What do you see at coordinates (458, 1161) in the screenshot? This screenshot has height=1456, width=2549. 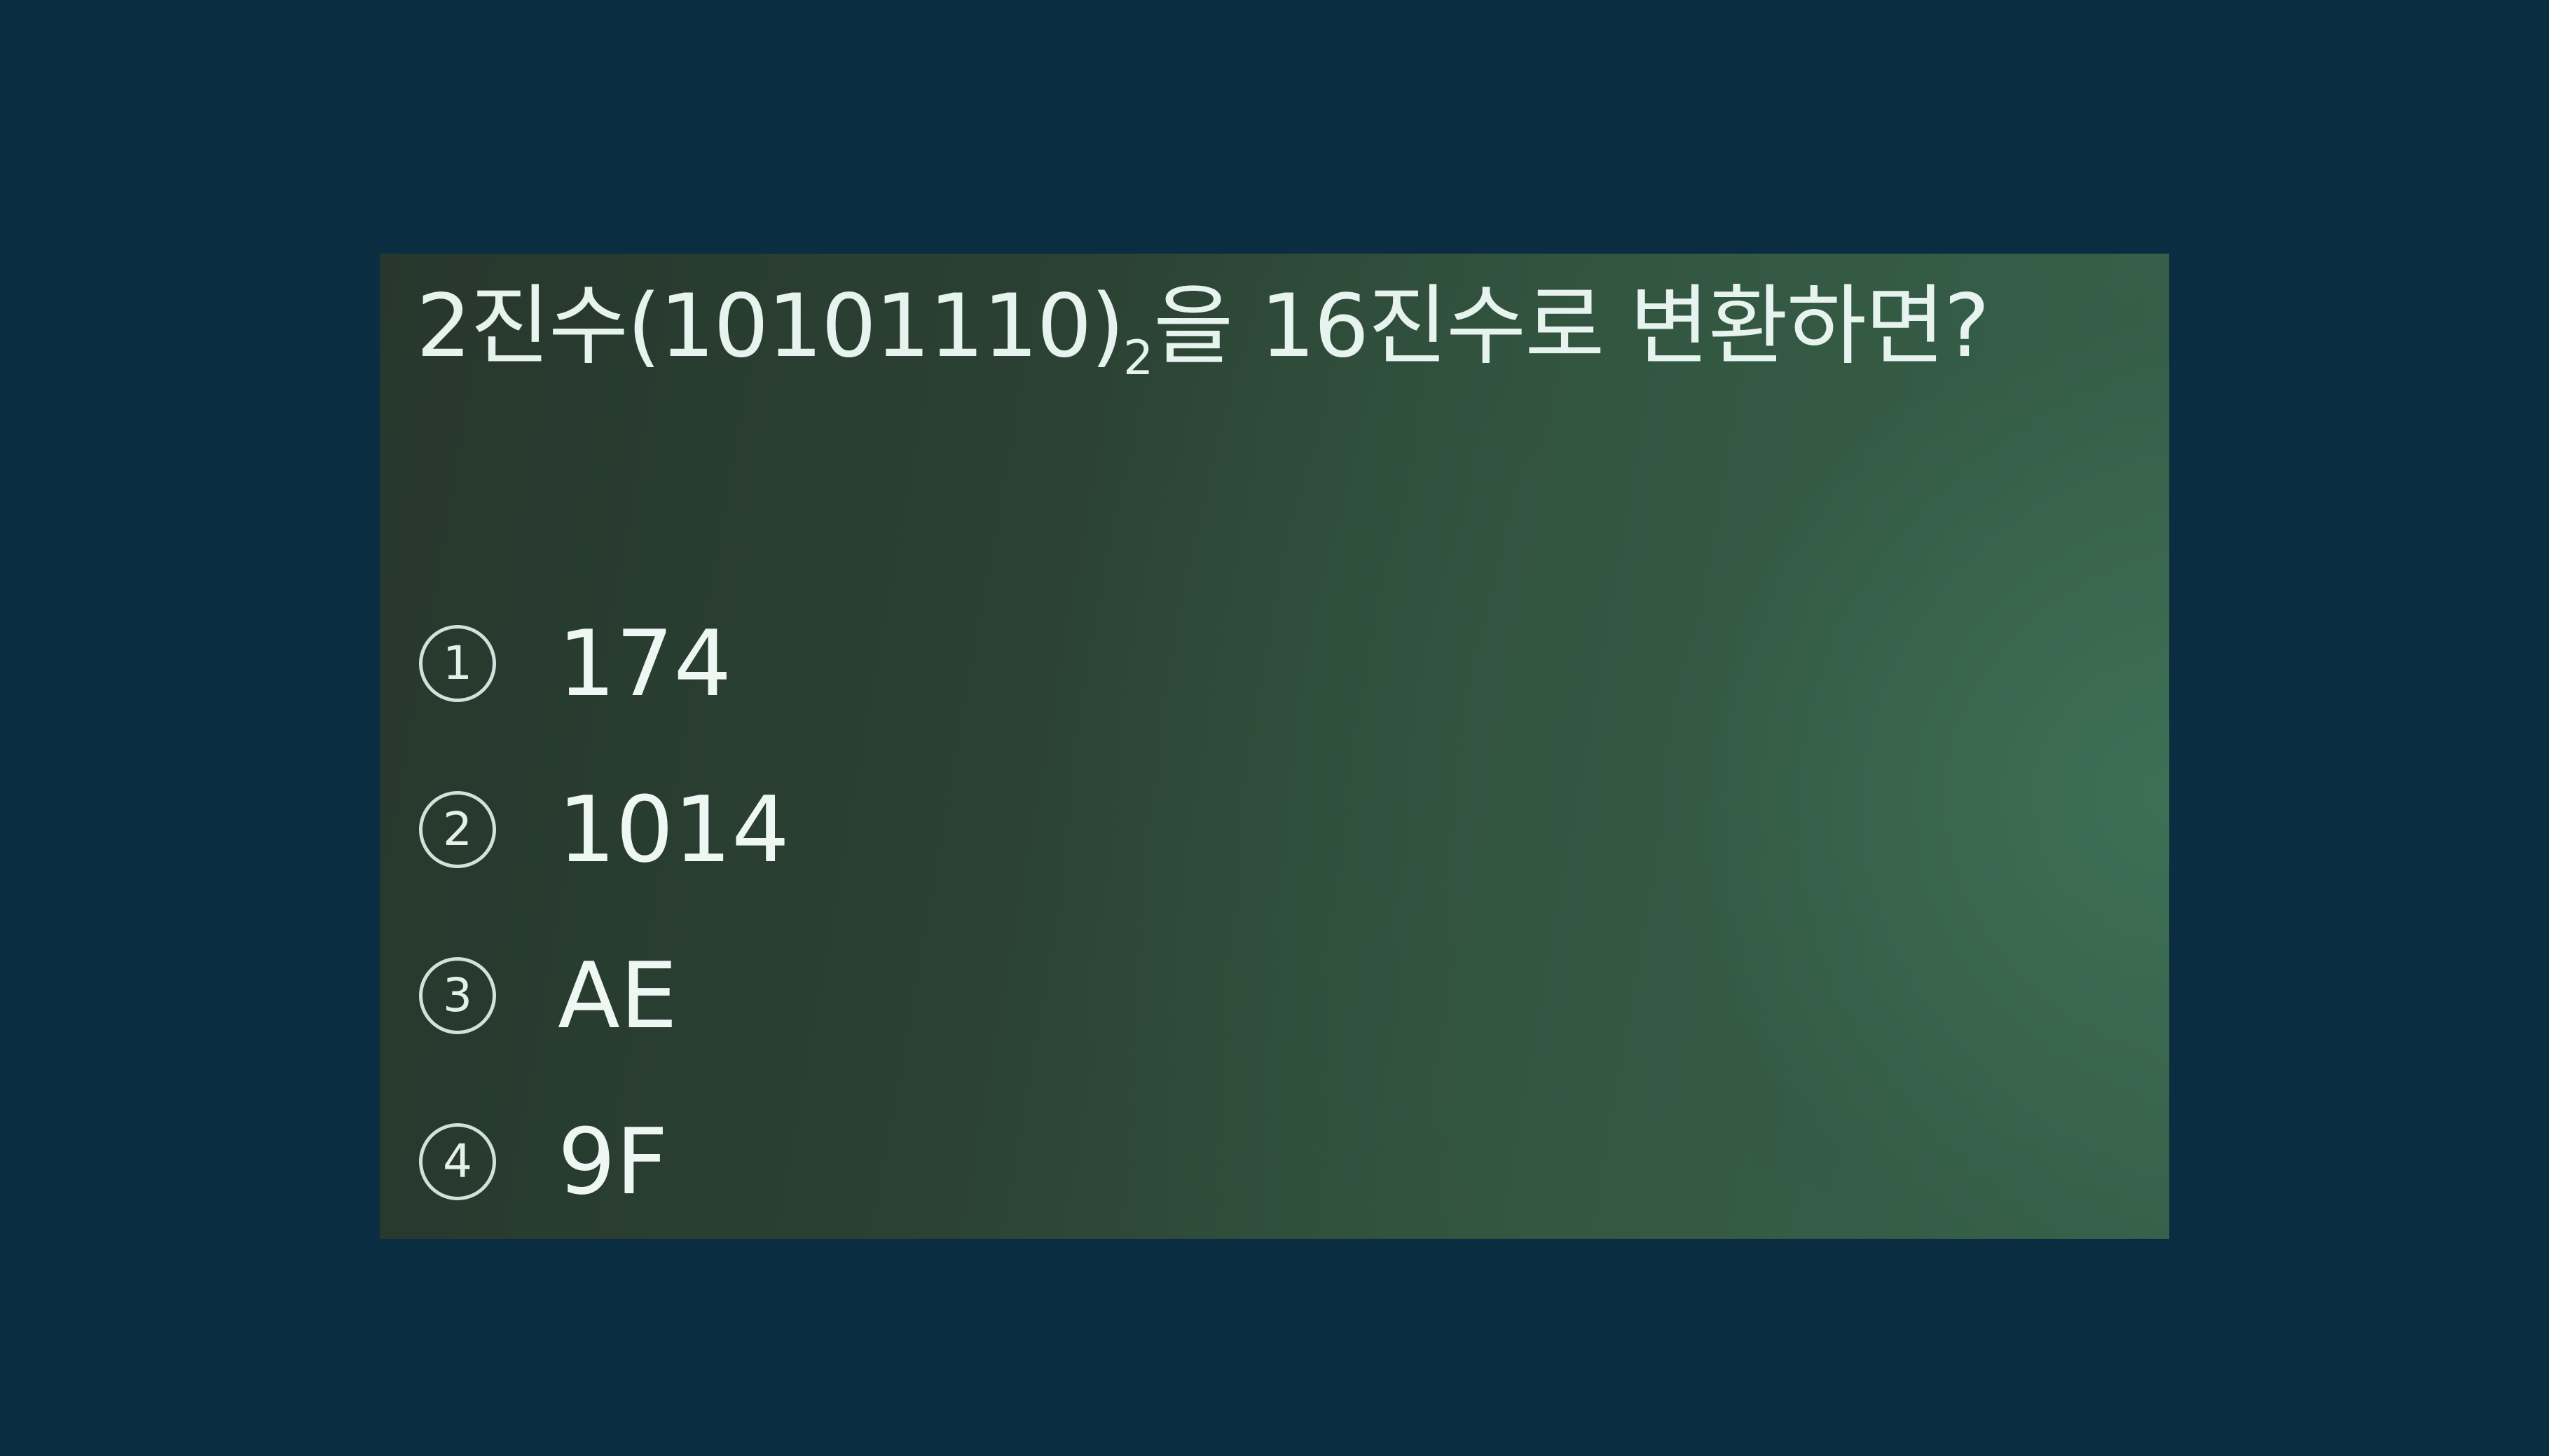 I see `option-4-marker: 4` at bounding box center [458, 1161].